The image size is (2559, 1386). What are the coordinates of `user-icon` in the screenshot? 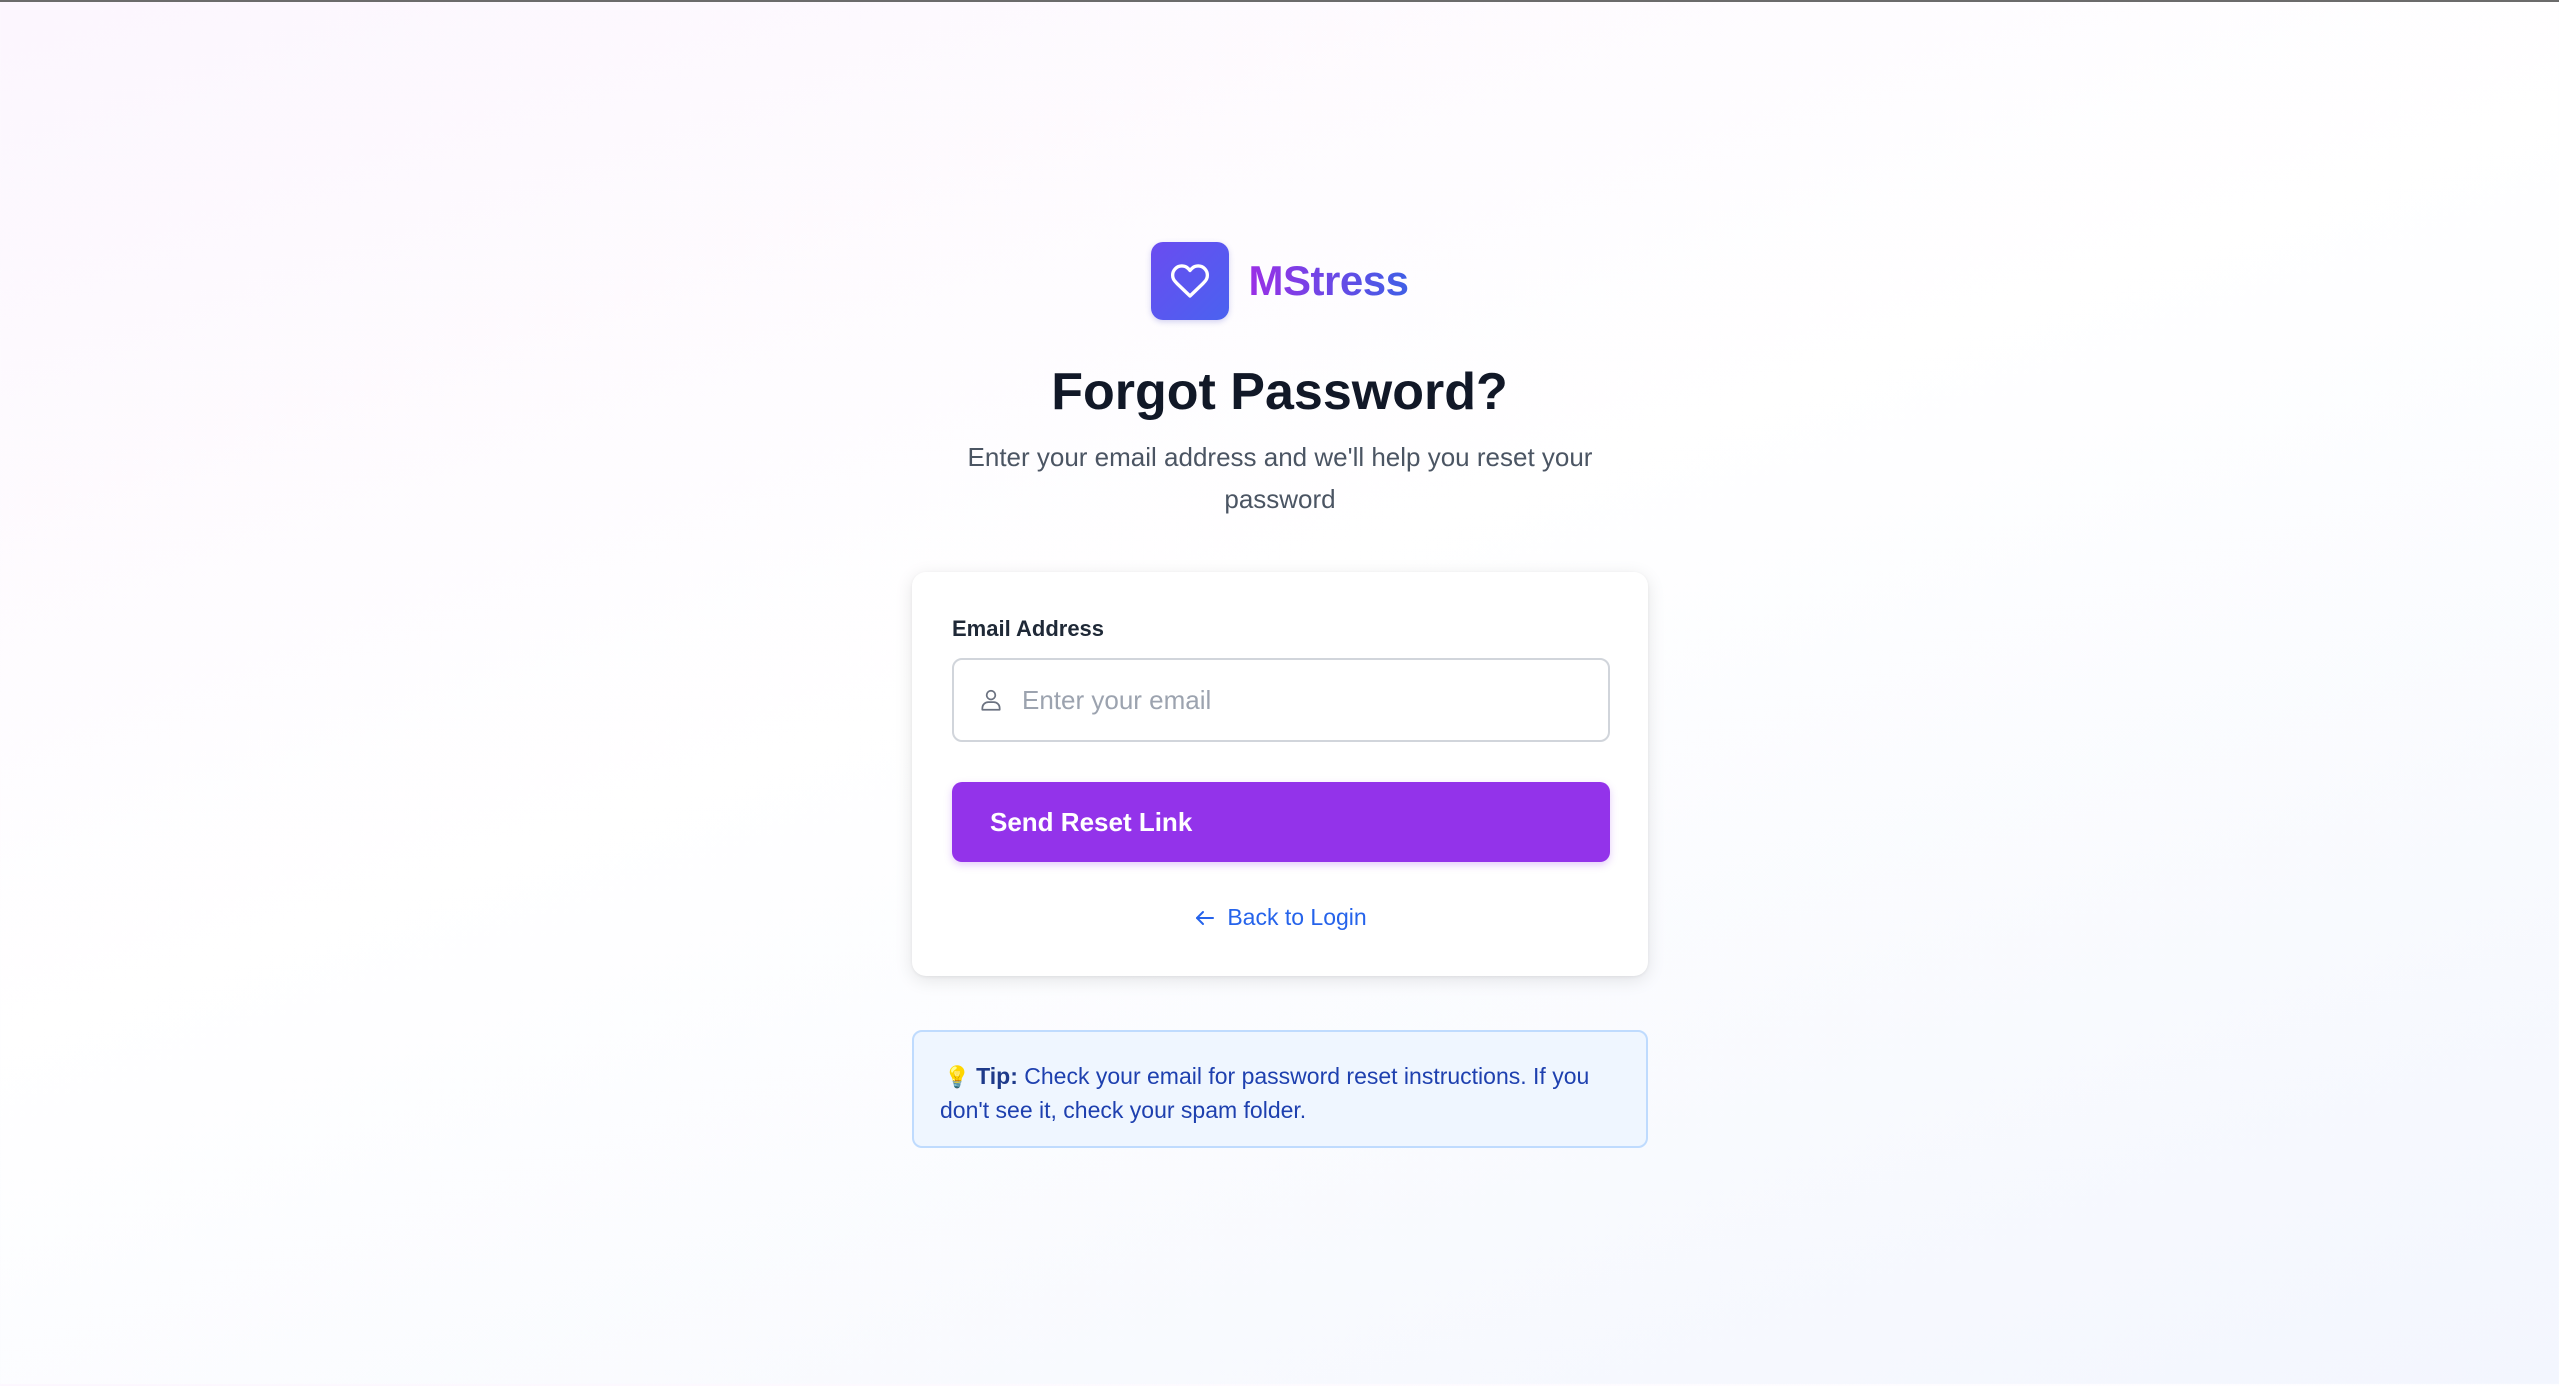 It's located at (991, 700).